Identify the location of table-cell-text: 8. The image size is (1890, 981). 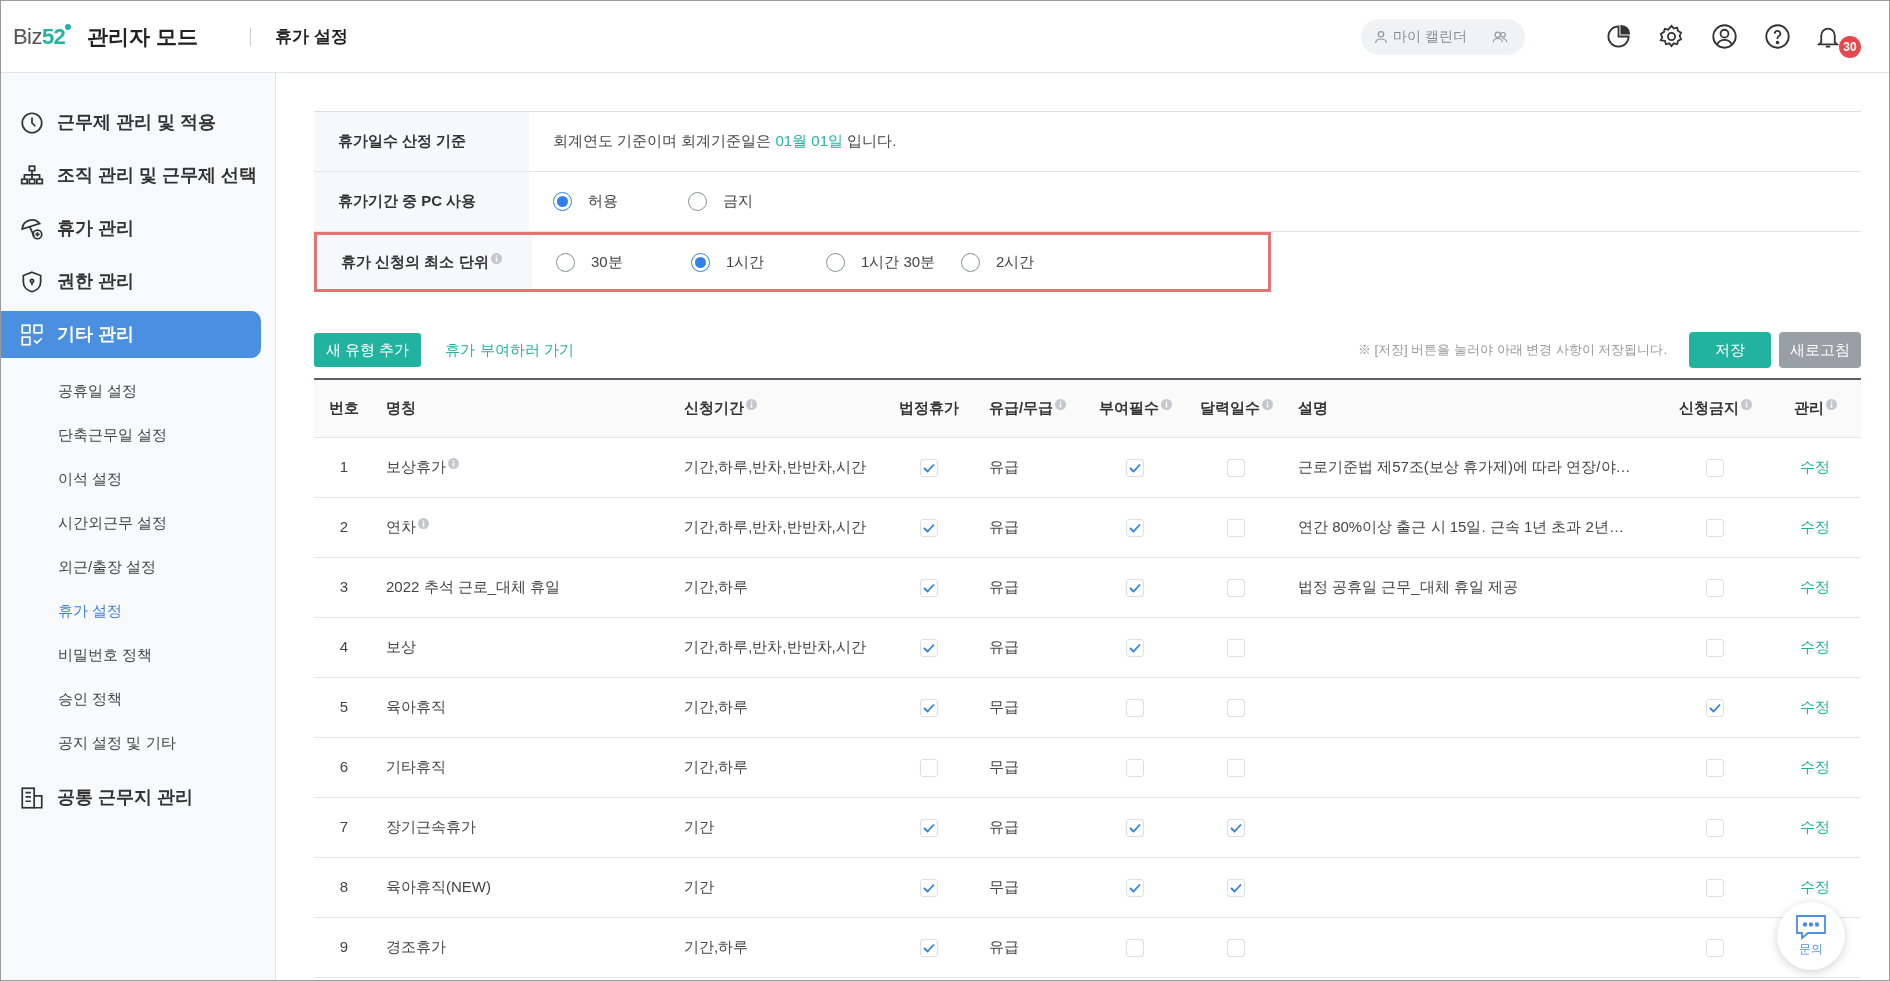
(344, 887).